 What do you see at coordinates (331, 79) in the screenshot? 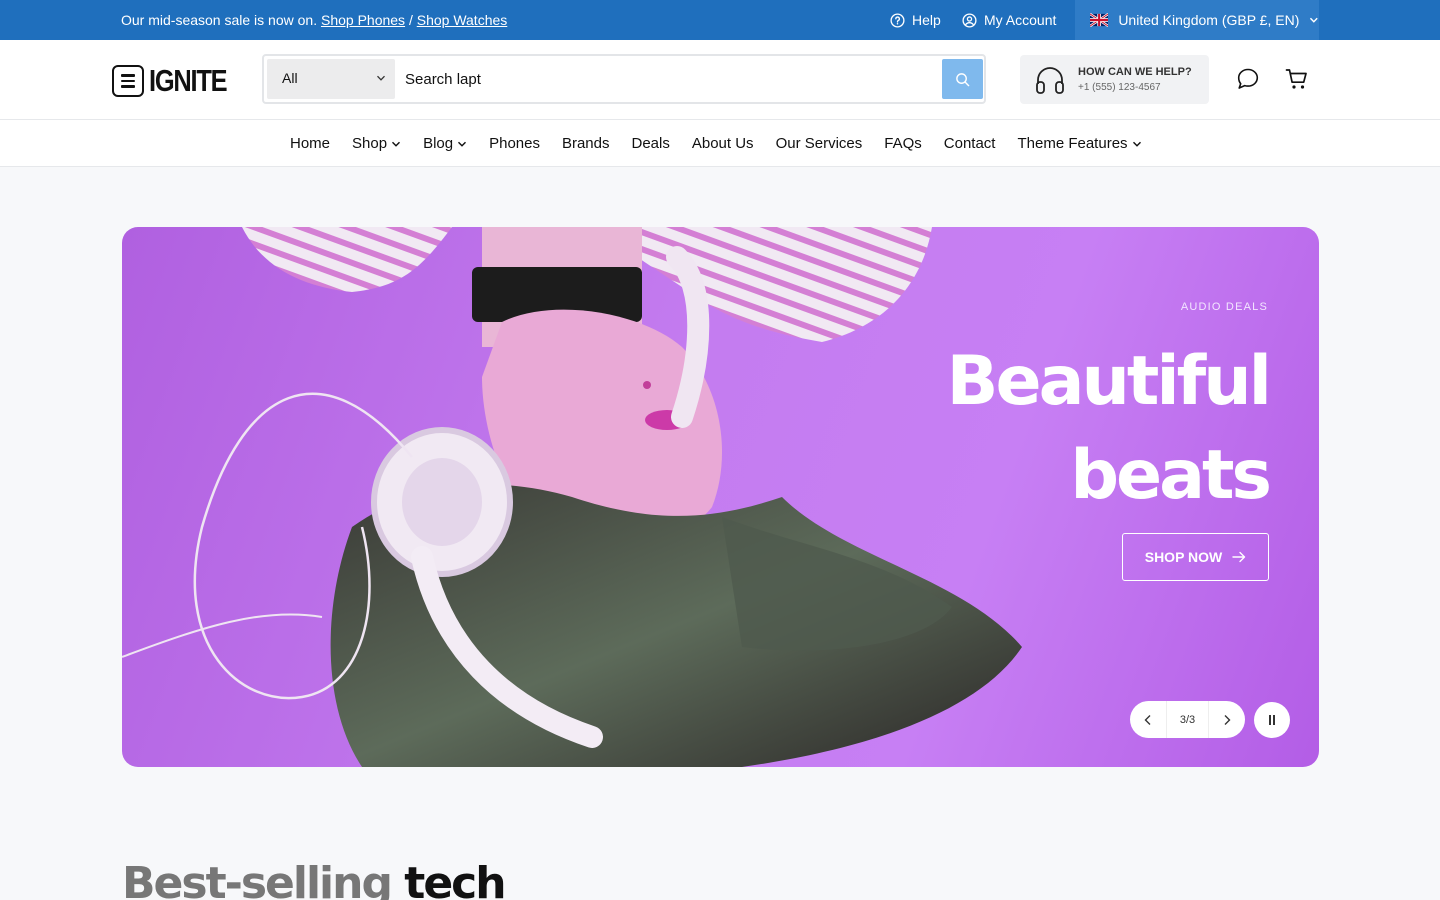
I see `search-category-select: All` at bounding box center [331, 79].